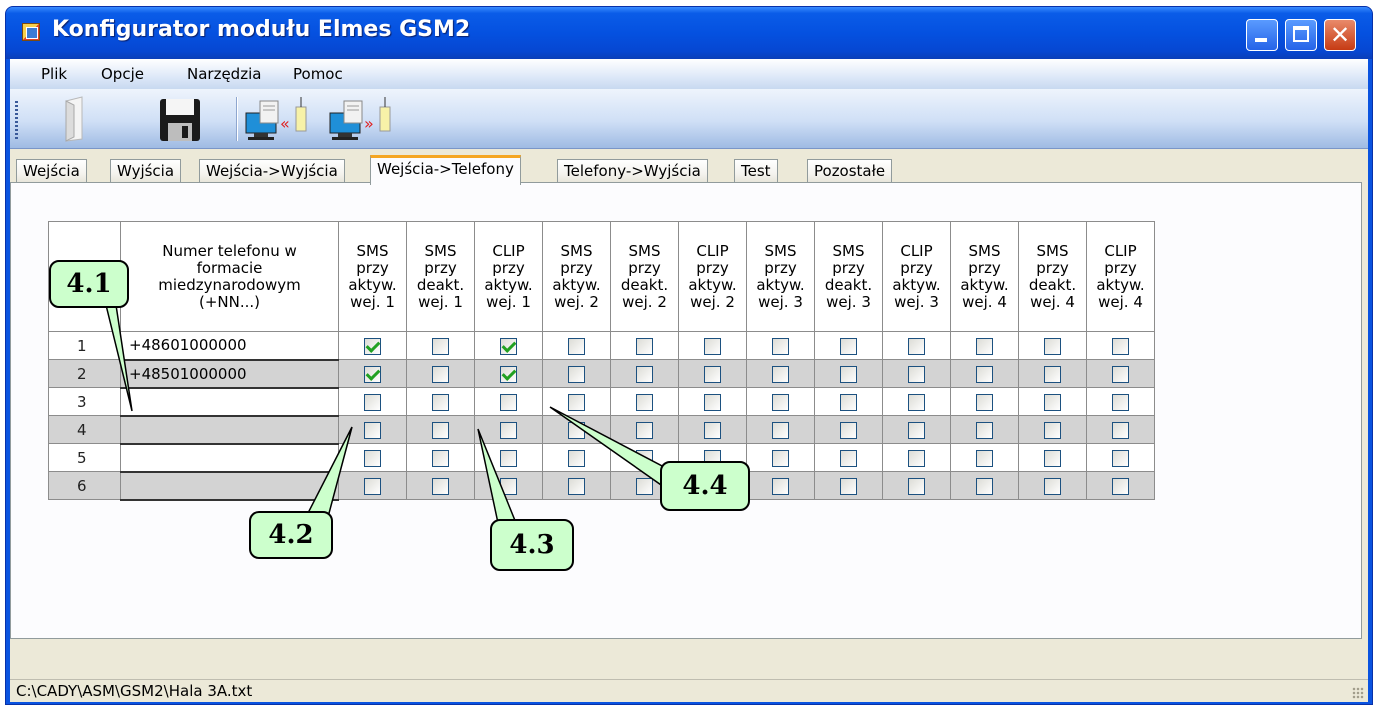 The image size is (1378, 707). I want to click on phone-number-cell: +48501000000, so click(229, 374).